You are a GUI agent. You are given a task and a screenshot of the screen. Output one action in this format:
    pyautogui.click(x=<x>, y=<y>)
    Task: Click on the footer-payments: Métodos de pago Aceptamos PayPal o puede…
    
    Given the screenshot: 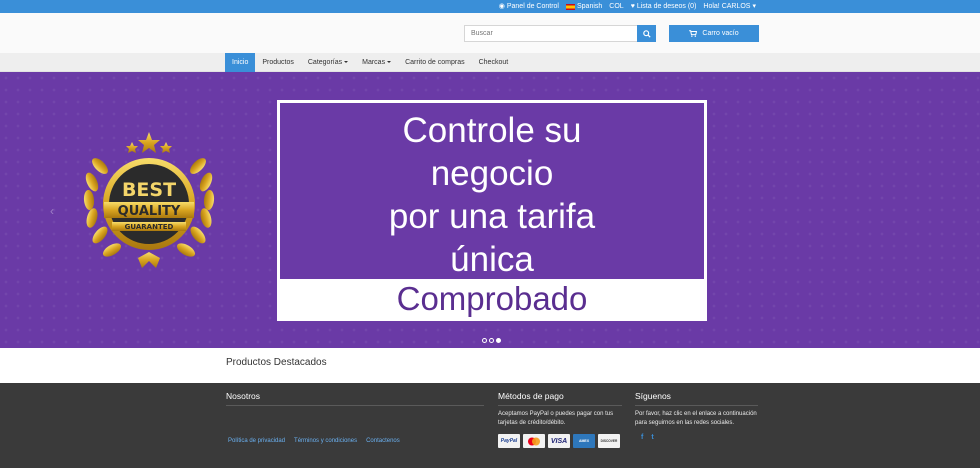 What is the action you would take?
    pyautogui.click(x=560, y=419)
    